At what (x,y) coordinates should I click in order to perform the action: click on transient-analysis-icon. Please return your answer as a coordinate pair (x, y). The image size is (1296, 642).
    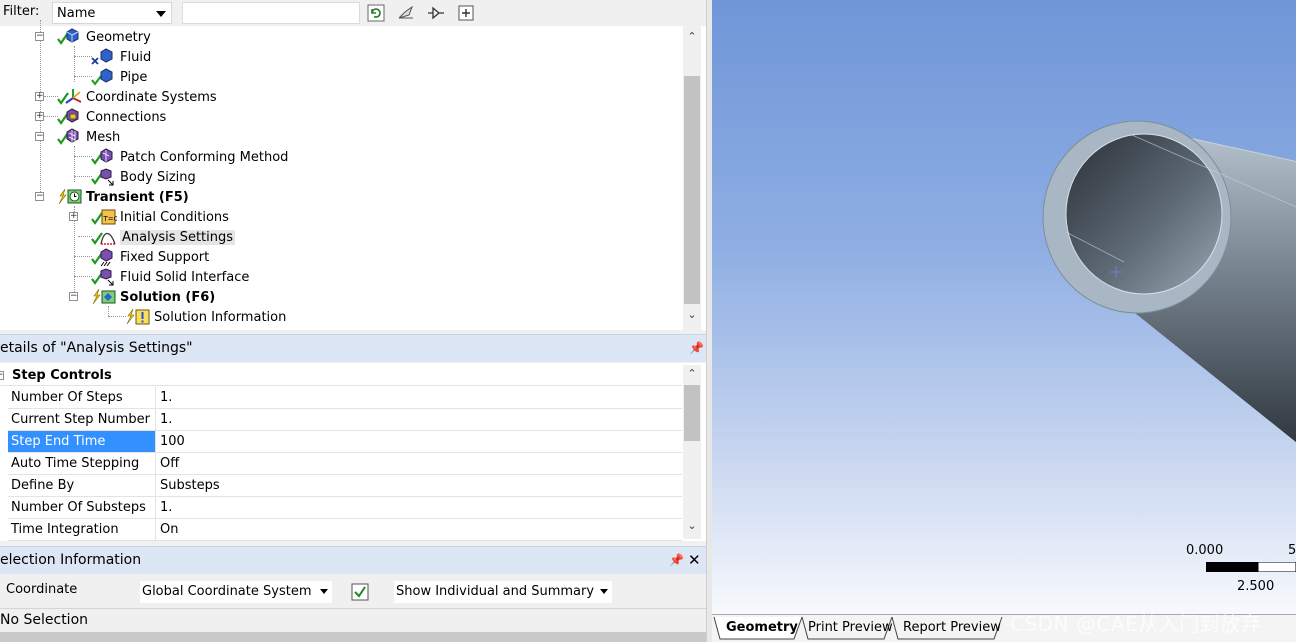
    Looking at the image, I should click on (70, 196).